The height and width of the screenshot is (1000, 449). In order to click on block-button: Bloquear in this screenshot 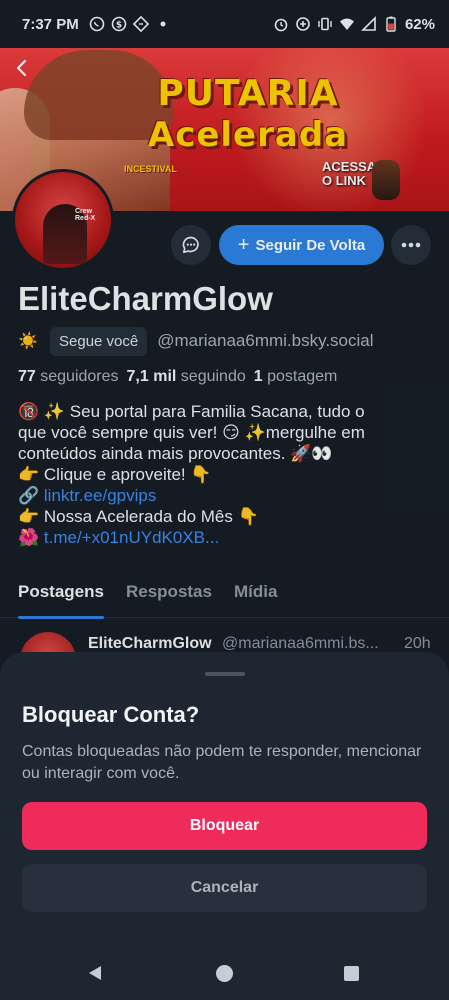, I will do `click(224, 826)`.